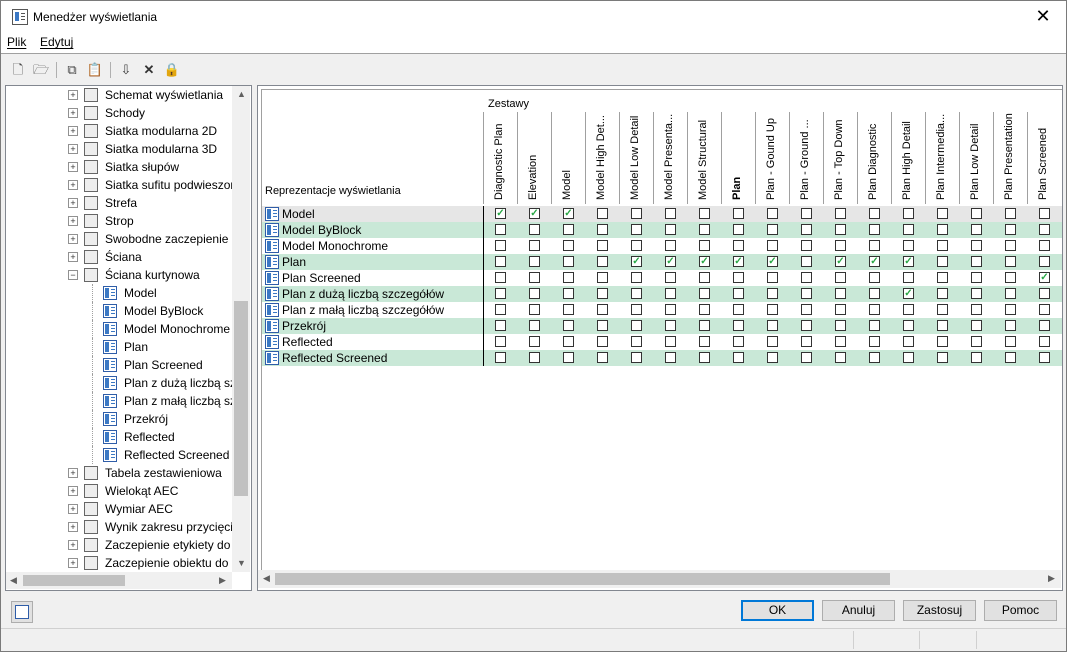  Describe the element at coordinates (56, 42) in the screenshot. I see `menu-edytuj: Edytuj` at that location.